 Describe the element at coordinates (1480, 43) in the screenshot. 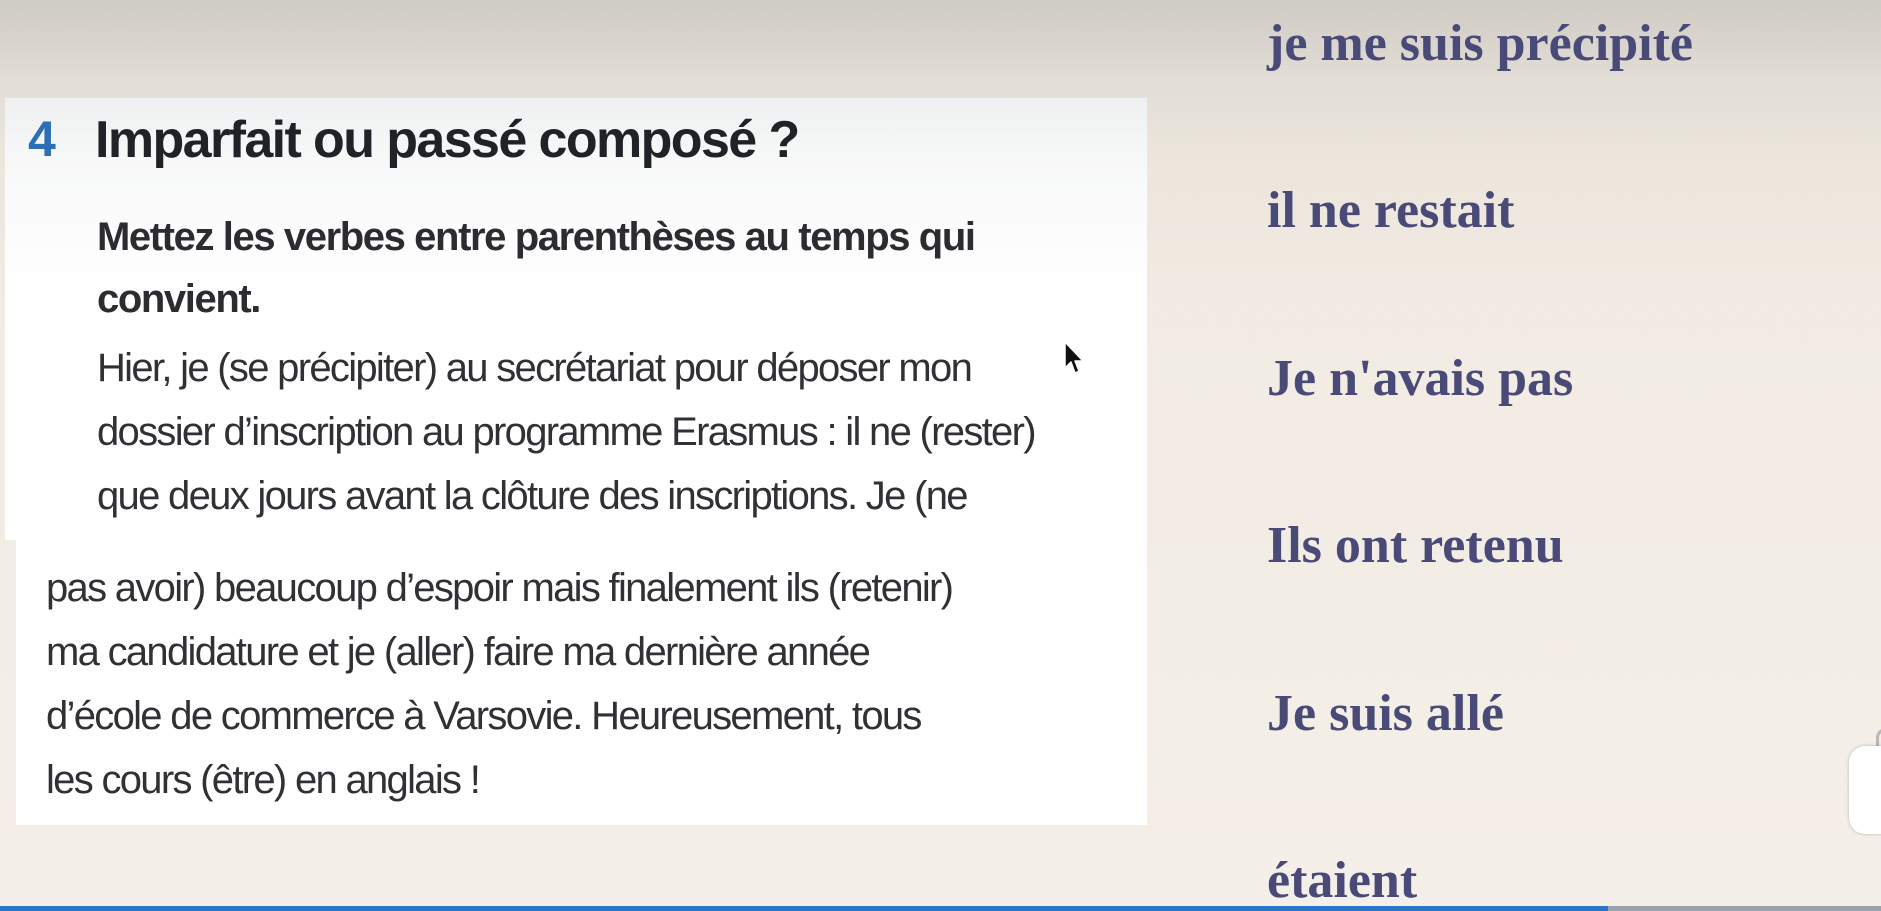

I see `answer-1: je me suis précipité` at that location.